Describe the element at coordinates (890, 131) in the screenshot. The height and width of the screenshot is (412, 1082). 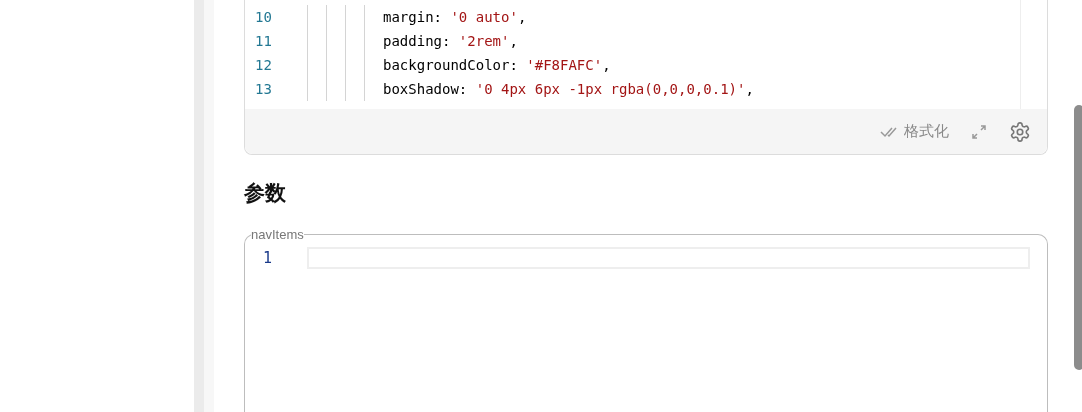
I see `double-check-icon` at that location.